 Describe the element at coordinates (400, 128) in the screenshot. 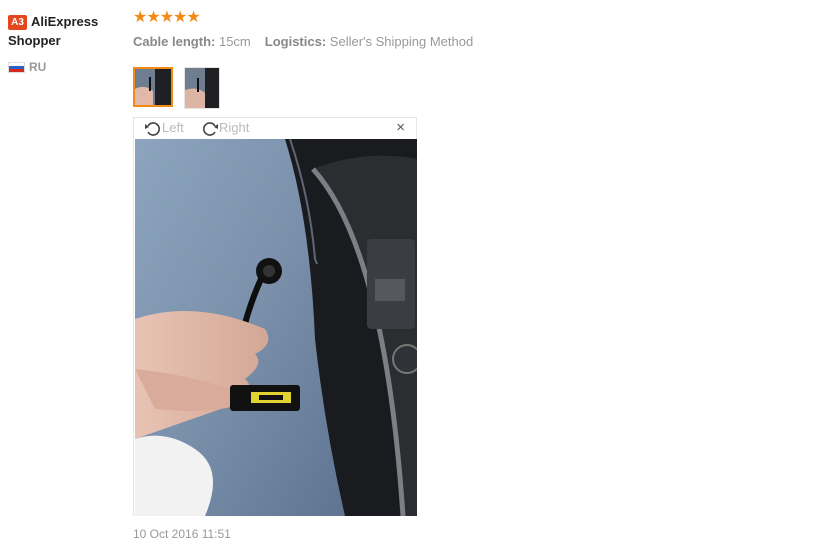

I see `close-viewer-button: ×` at that location.